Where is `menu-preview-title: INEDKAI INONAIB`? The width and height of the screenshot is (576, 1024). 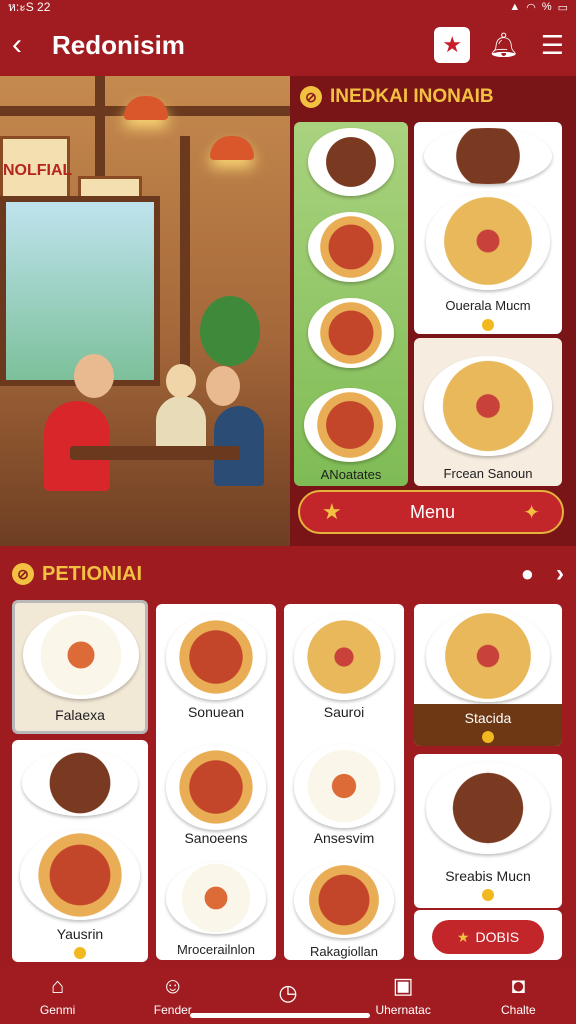
menu-preview-title: INEDKAI INONAIB is located at coordinates (412, 96).